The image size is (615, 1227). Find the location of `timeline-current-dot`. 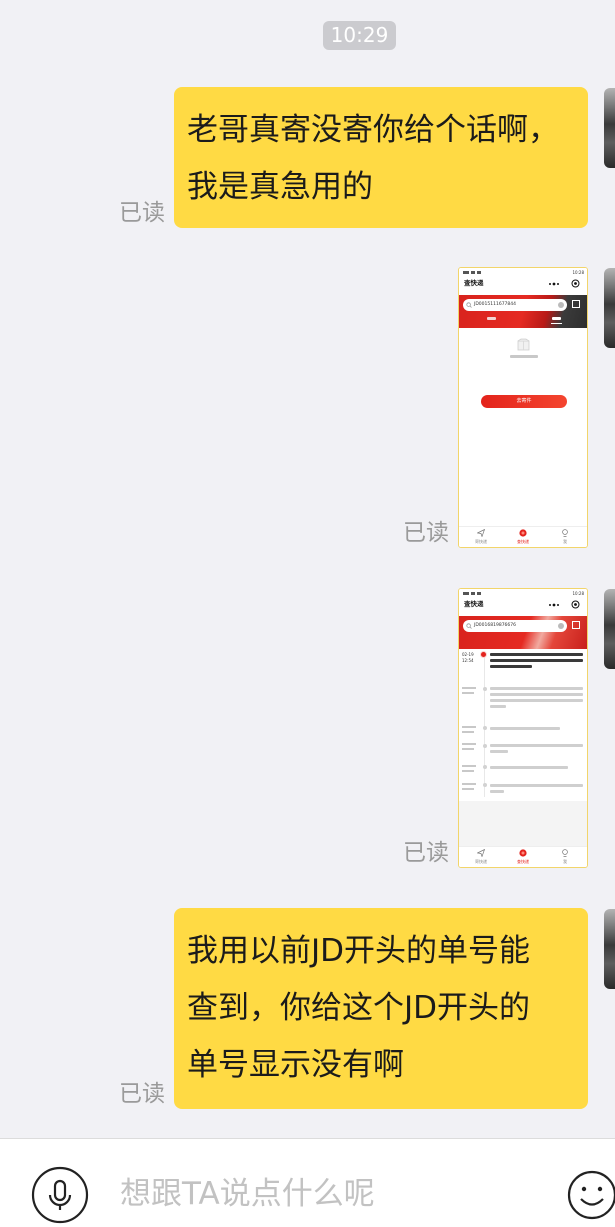

timeline-current-dot is located at coordinates (483, 654).